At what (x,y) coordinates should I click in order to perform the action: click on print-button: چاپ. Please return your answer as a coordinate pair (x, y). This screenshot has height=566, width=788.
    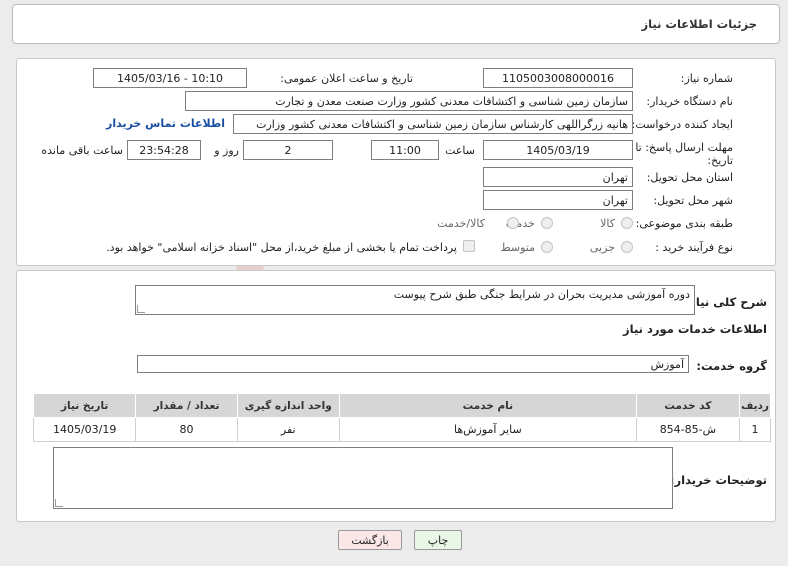
    Looking at the image, I should click on (438, 540).